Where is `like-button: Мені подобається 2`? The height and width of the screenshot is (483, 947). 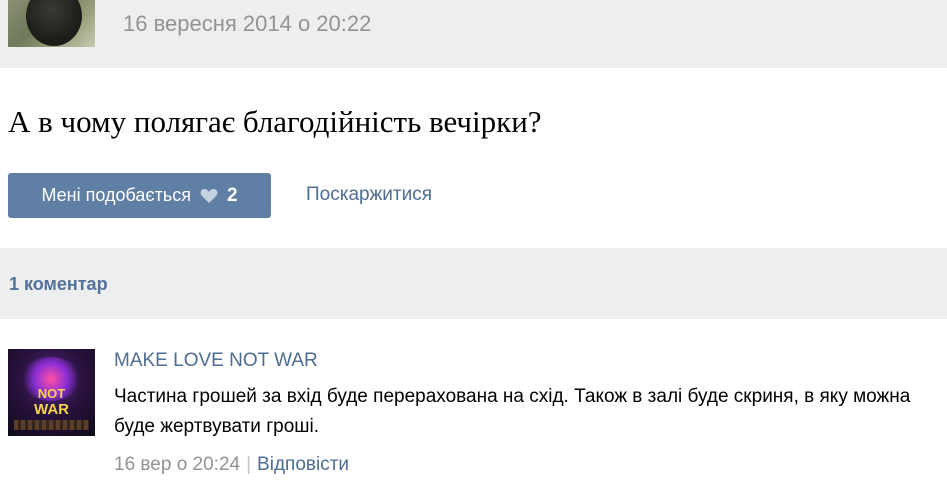 like-button: Мені подобається 2 is located at coordinates (139, 195).